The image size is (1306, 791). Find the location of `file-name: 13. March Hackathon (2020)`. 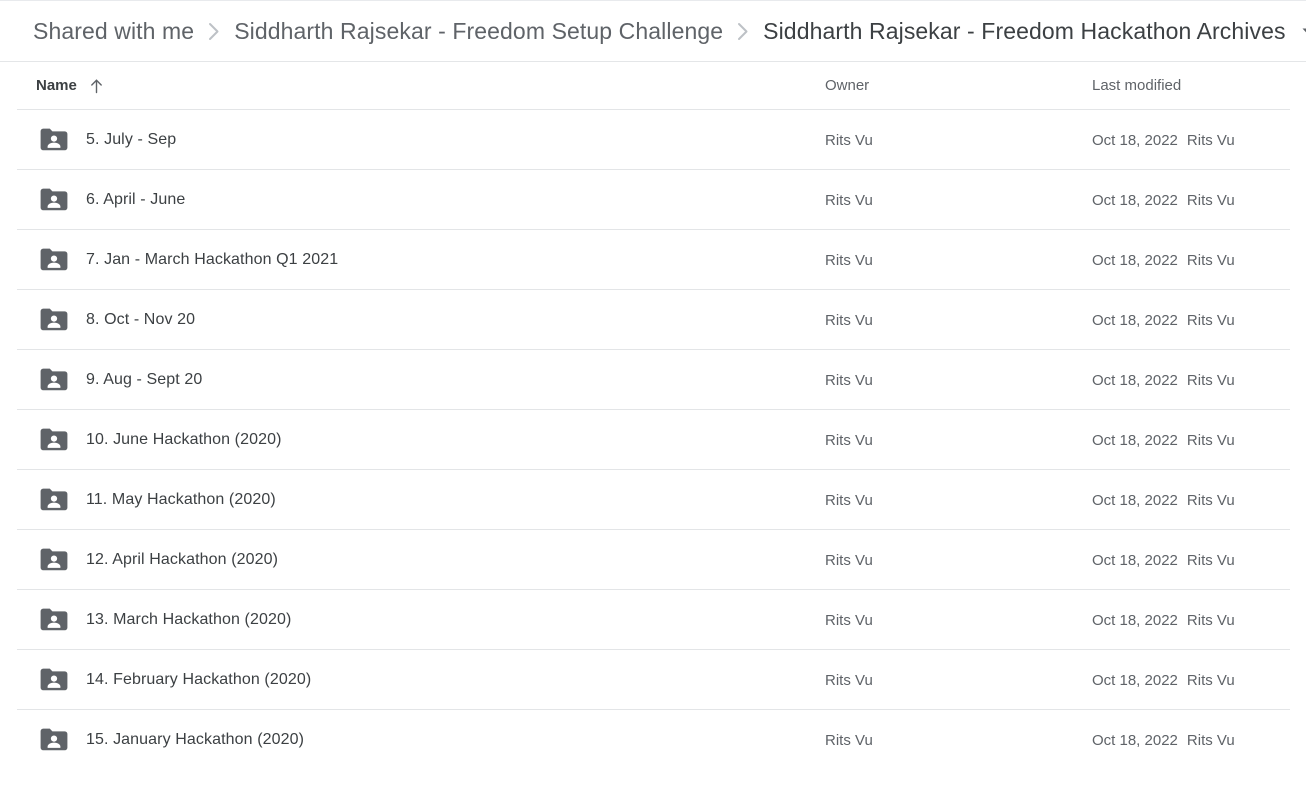

file-name: 13. March Hackathon (2020) is located at coordinates (188, 620).